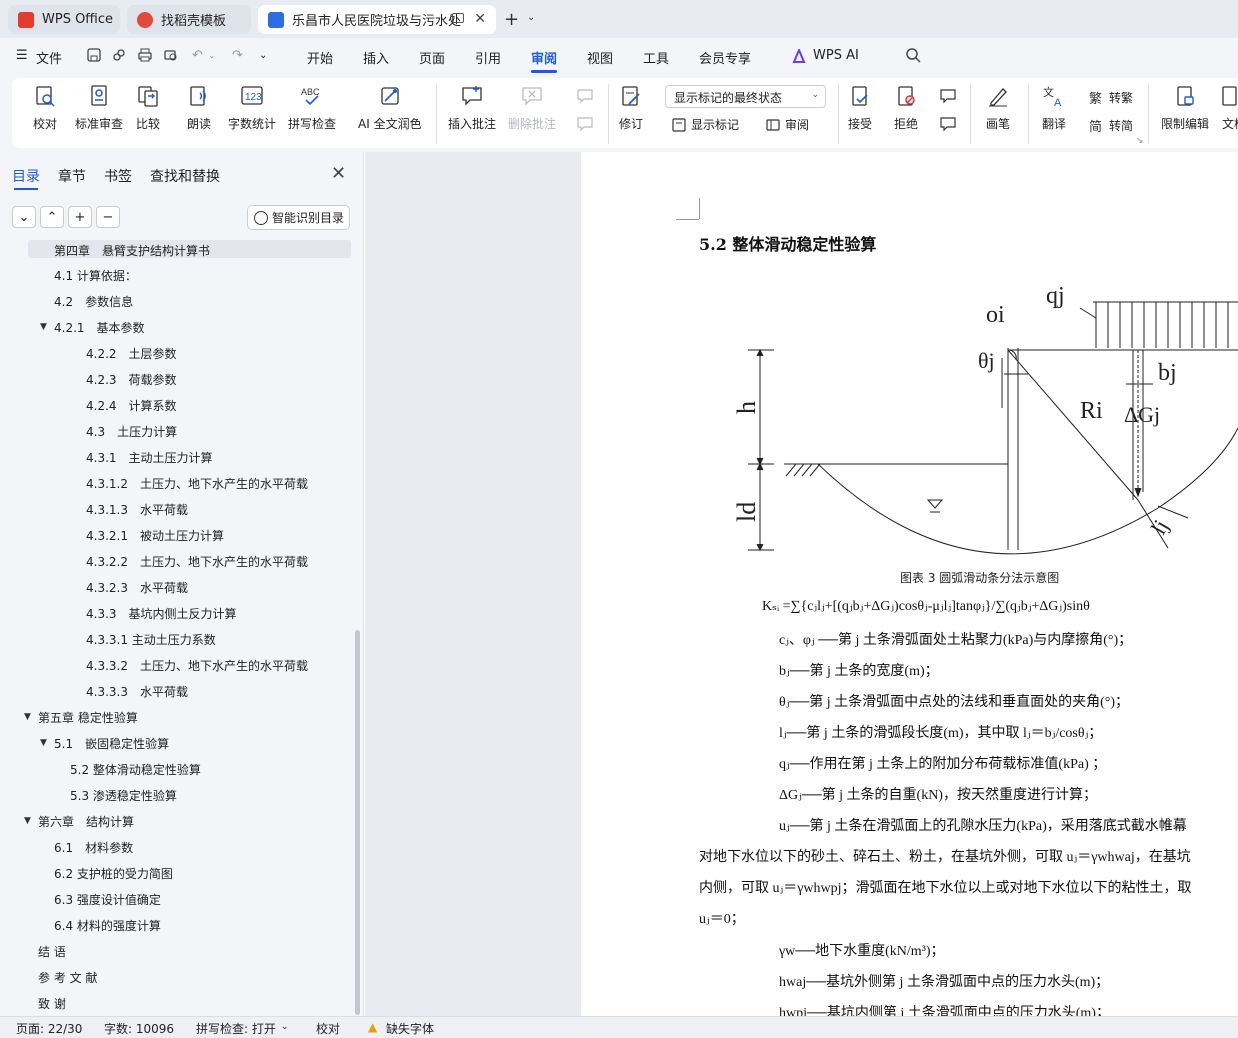  What do you see at coordinates (24, 217) in the screenshot?
I see `expand-down-button: ⌄` at bounding box center [24, 217].